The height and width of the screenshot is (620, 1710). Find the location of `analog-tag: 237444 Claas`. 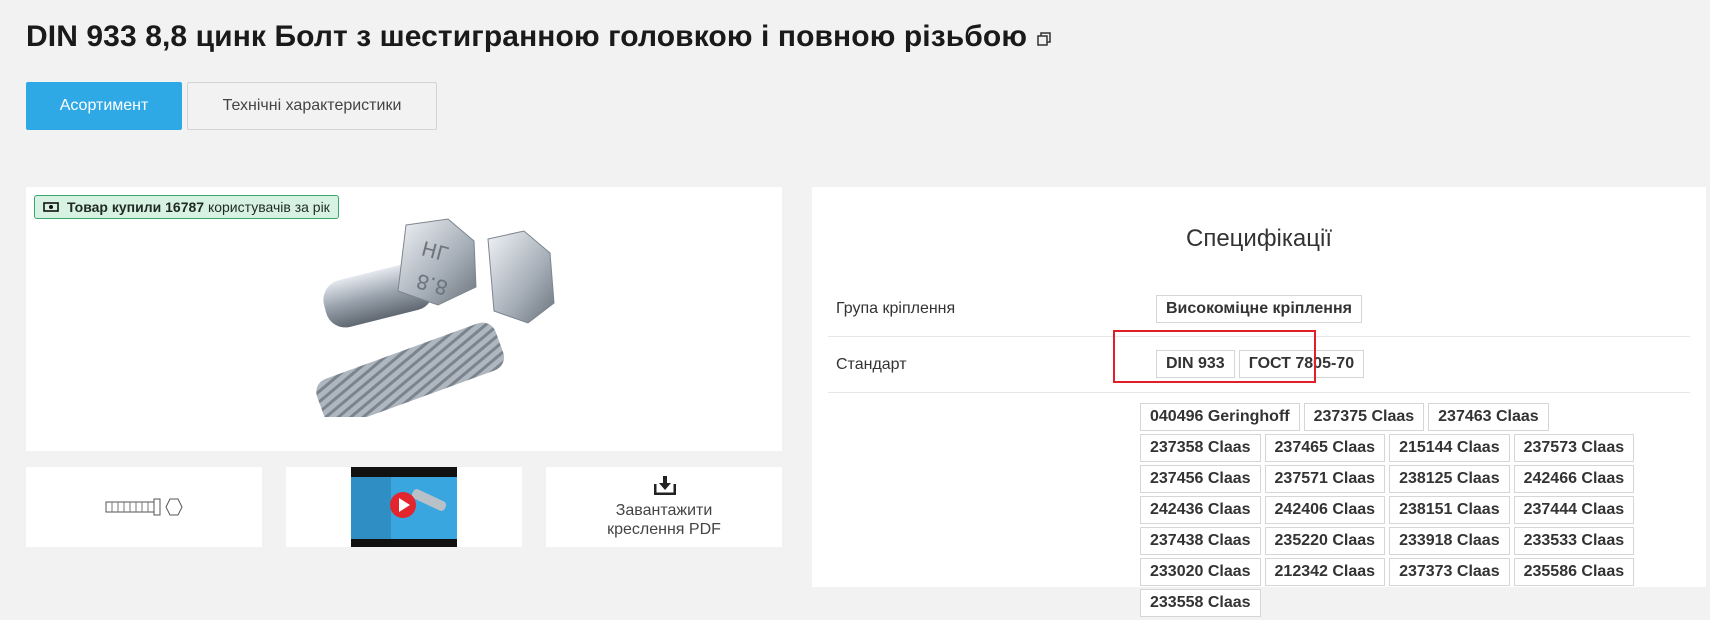

analog-tag: 237444 Claas is located at coordinates (1574, 510).